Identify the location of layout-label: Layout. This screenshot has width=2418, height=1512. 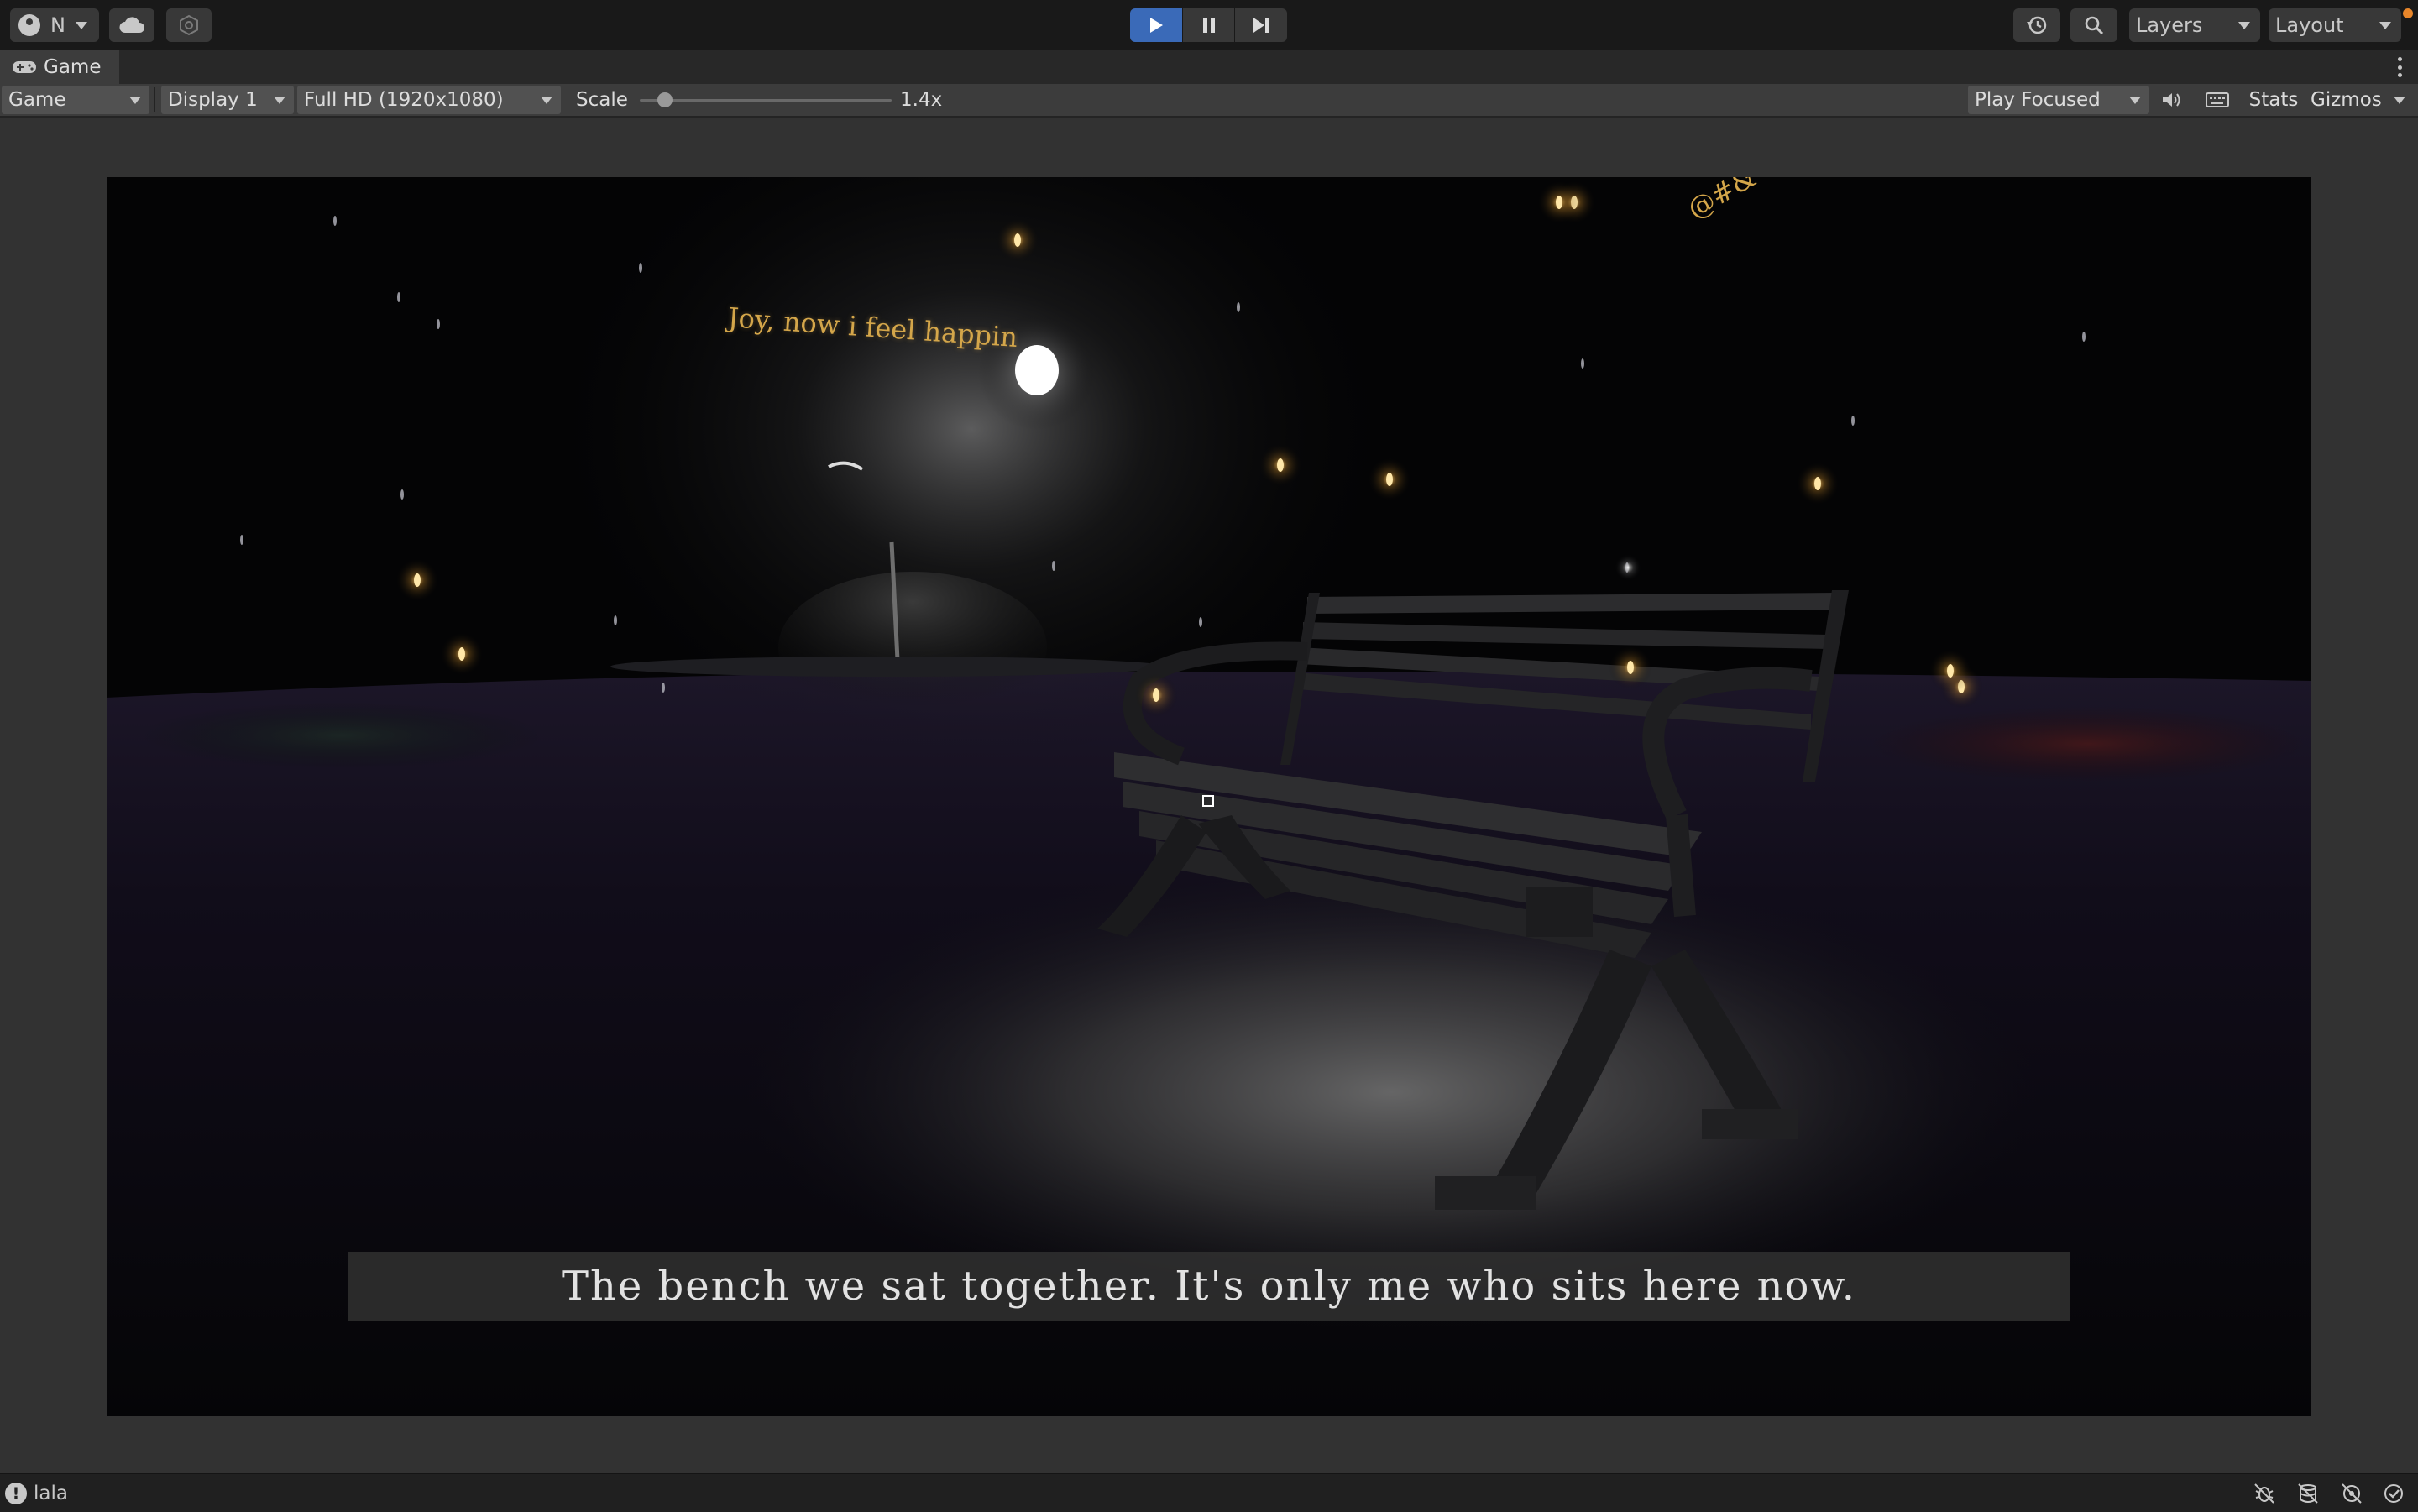
(2309, 25).